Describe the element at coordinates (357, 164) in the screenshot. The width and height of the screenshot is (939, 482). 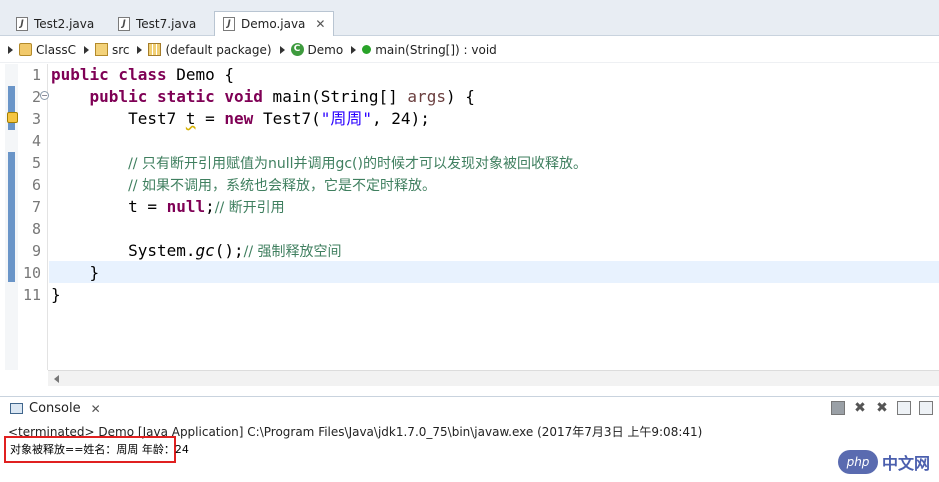
I see `code-line-5: // 只有断开引用赋值为null并调用gc()的时候才可以发现对象被回收释放。` at that location.